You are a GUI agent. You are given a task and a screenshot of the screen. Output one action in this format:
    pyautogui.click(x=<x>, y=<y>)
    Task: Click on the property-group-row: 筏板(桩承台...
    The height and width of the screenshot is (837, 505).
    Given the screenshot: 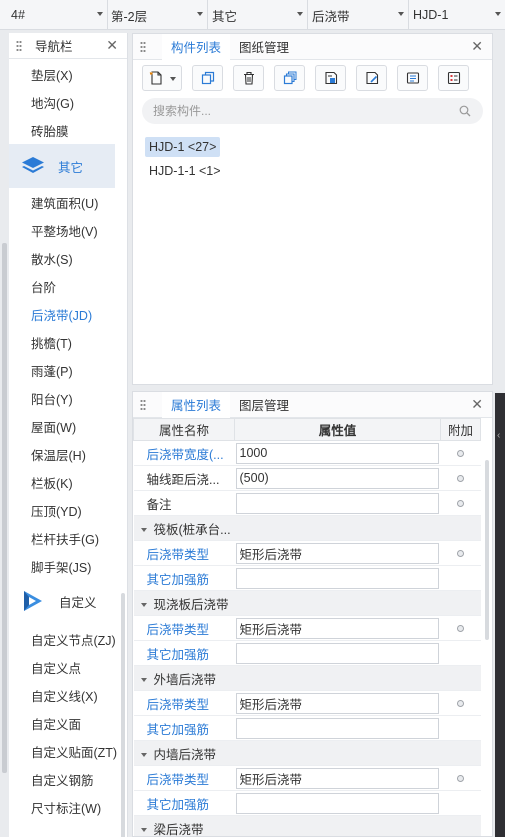 What is the action you would take?
    pyautogui.click(x=307, y=528)
    